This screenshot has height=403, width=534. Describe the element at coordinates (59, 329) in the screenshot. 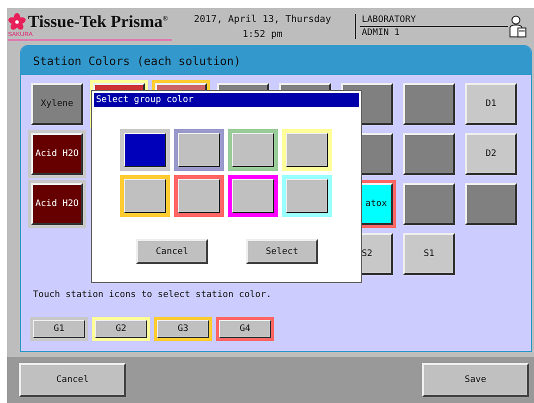

I see `group-button: G1` at that location.